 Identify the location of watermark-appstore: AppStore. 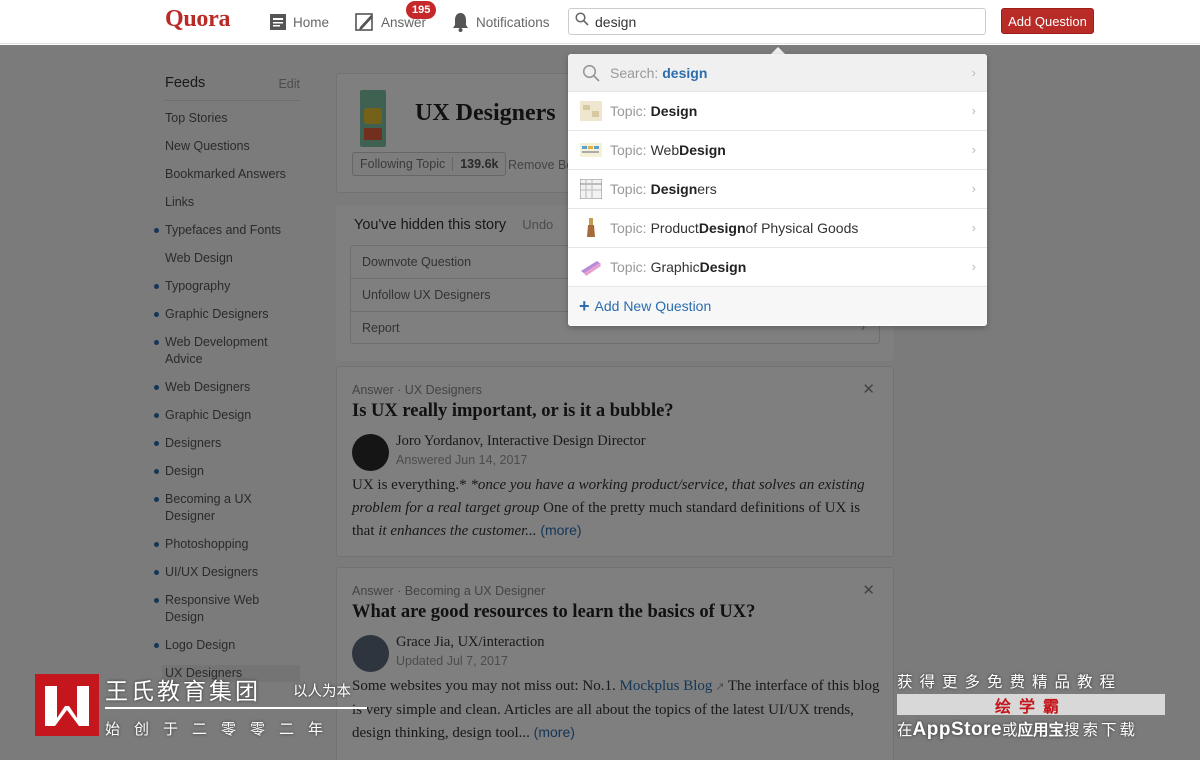
(957, 729).